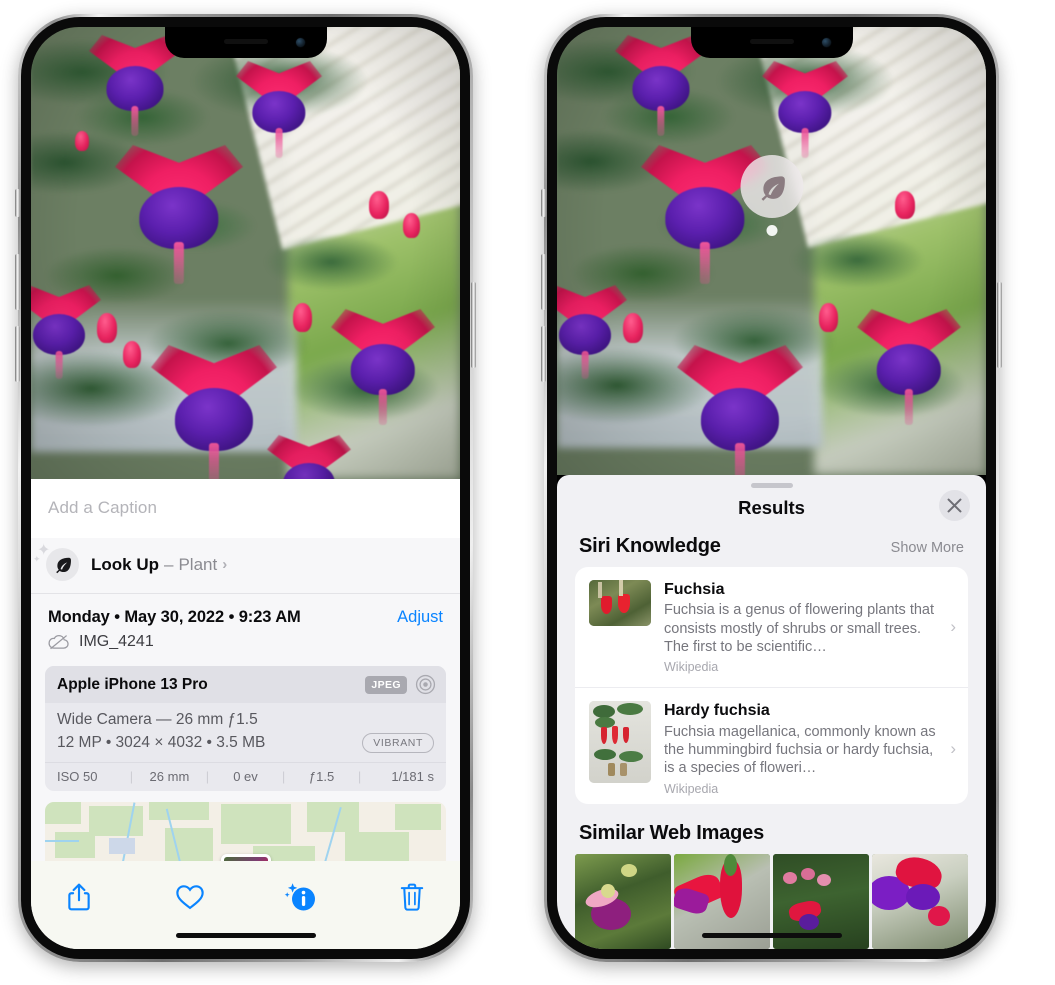 The width and height of the screenshot is (1055, 985). I want to click on share-button, so click(79, 897).